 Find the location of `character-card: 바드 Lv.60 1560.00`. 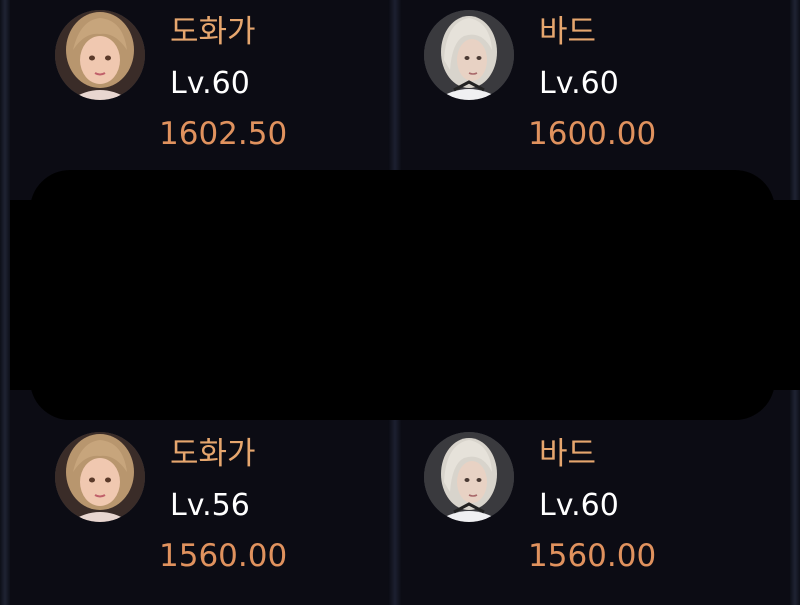

character-card: 바드 Lv.60 1560.00 is located at coordinates (574, 517).